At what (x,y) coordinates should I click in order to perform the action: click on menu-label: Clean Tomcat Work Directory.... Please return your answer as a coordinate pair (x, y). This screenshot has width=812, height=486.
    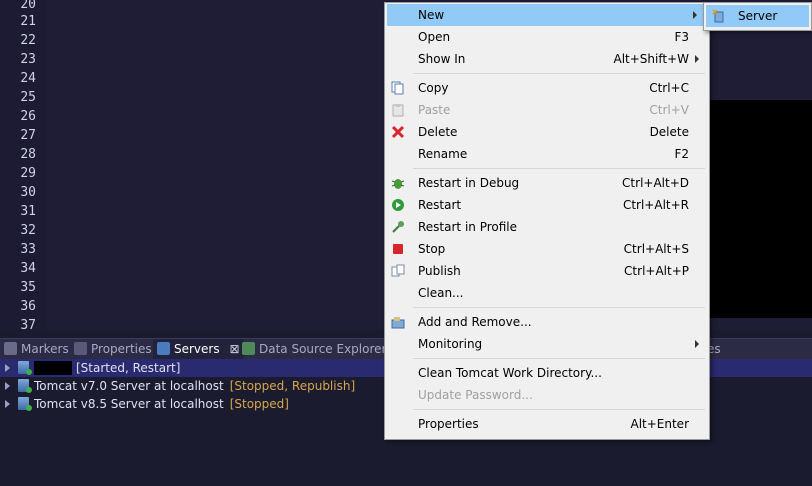
    Looking at the image, I should click on (510, 373).